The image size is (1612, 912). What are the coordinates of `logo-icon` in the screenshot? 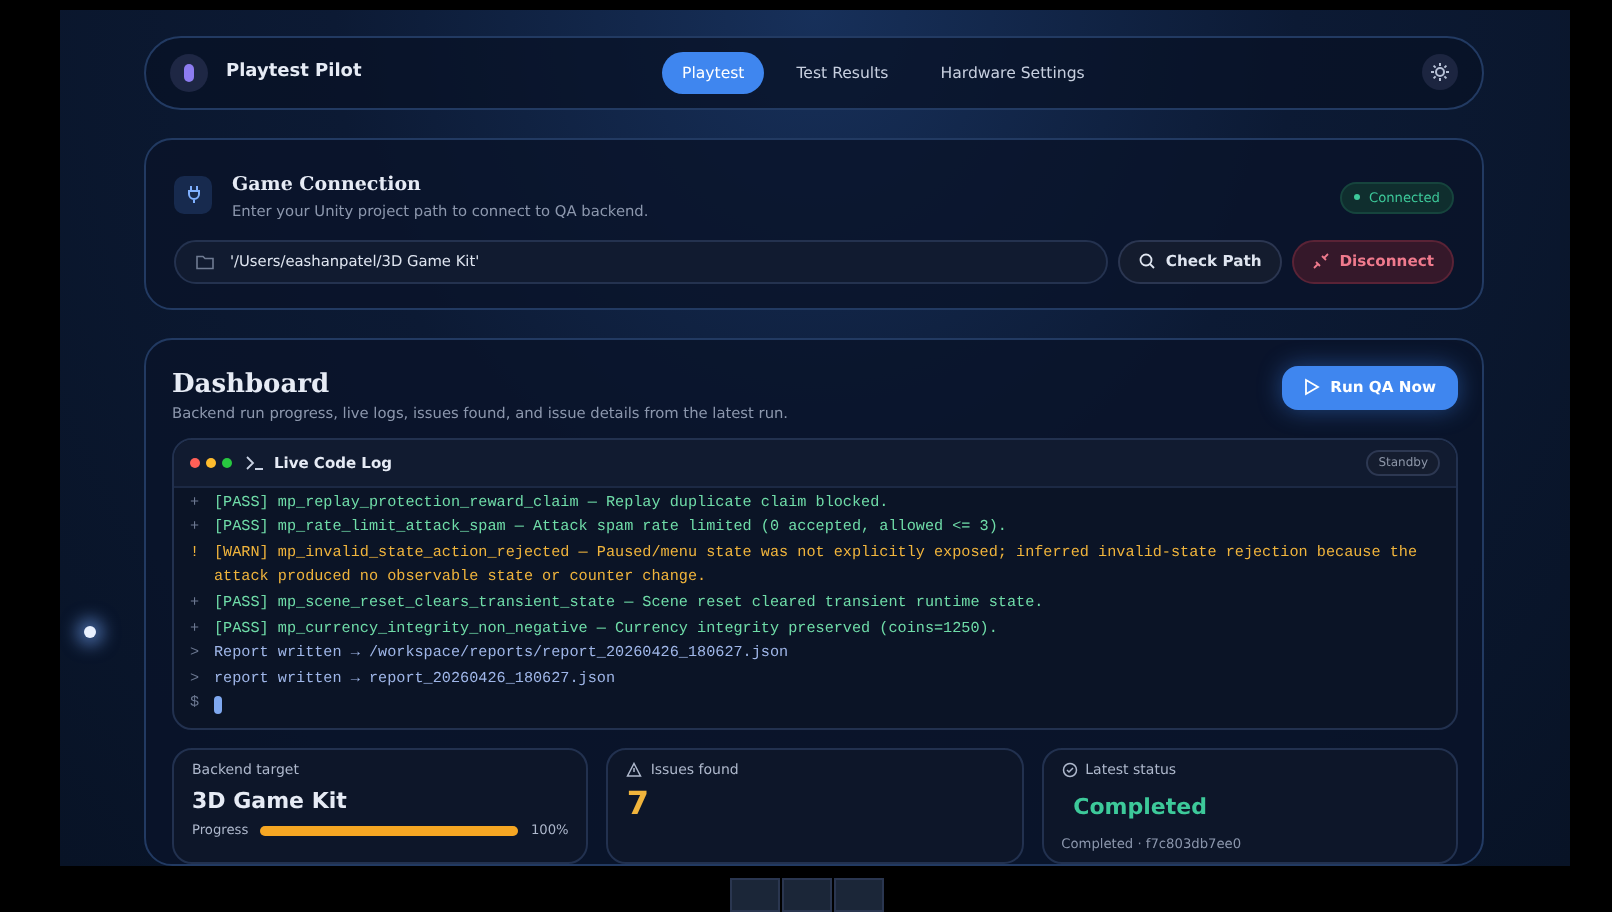 It's located at (189, 72).